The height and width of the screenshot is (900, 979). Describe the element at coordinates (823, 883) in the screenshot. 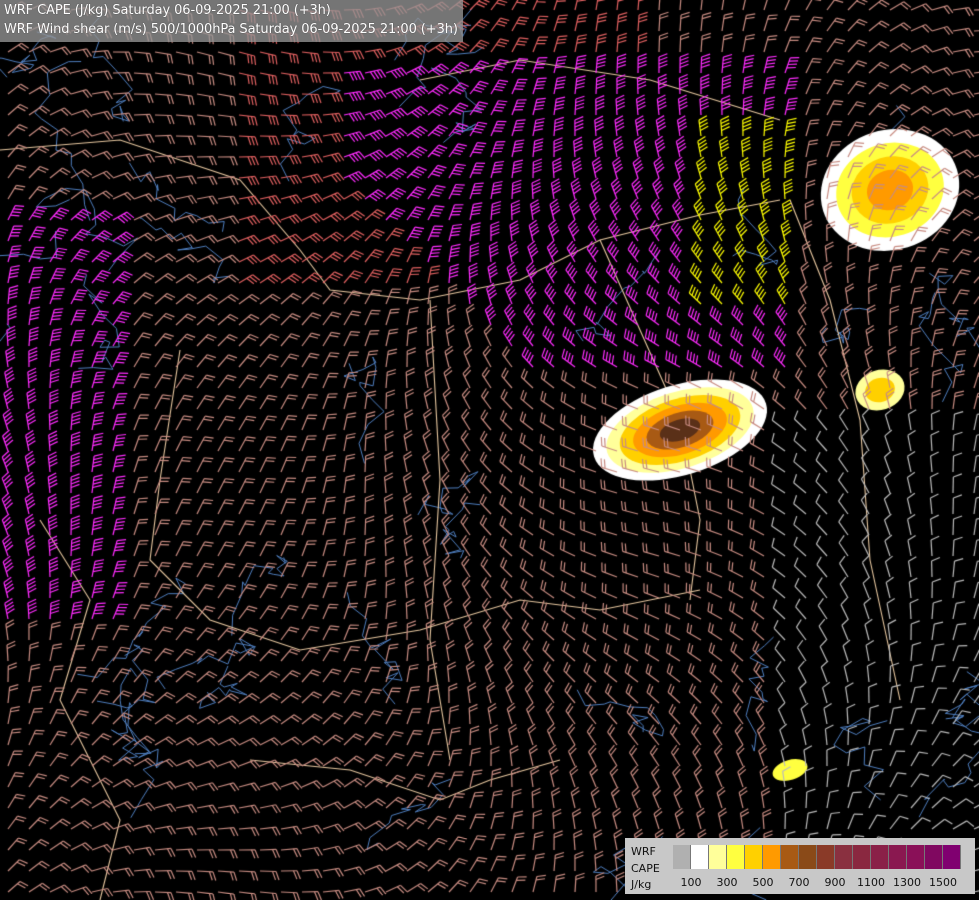

I see `legend-tick-labels: 100 300 500 700 900 1100 1300 1500` at that location.